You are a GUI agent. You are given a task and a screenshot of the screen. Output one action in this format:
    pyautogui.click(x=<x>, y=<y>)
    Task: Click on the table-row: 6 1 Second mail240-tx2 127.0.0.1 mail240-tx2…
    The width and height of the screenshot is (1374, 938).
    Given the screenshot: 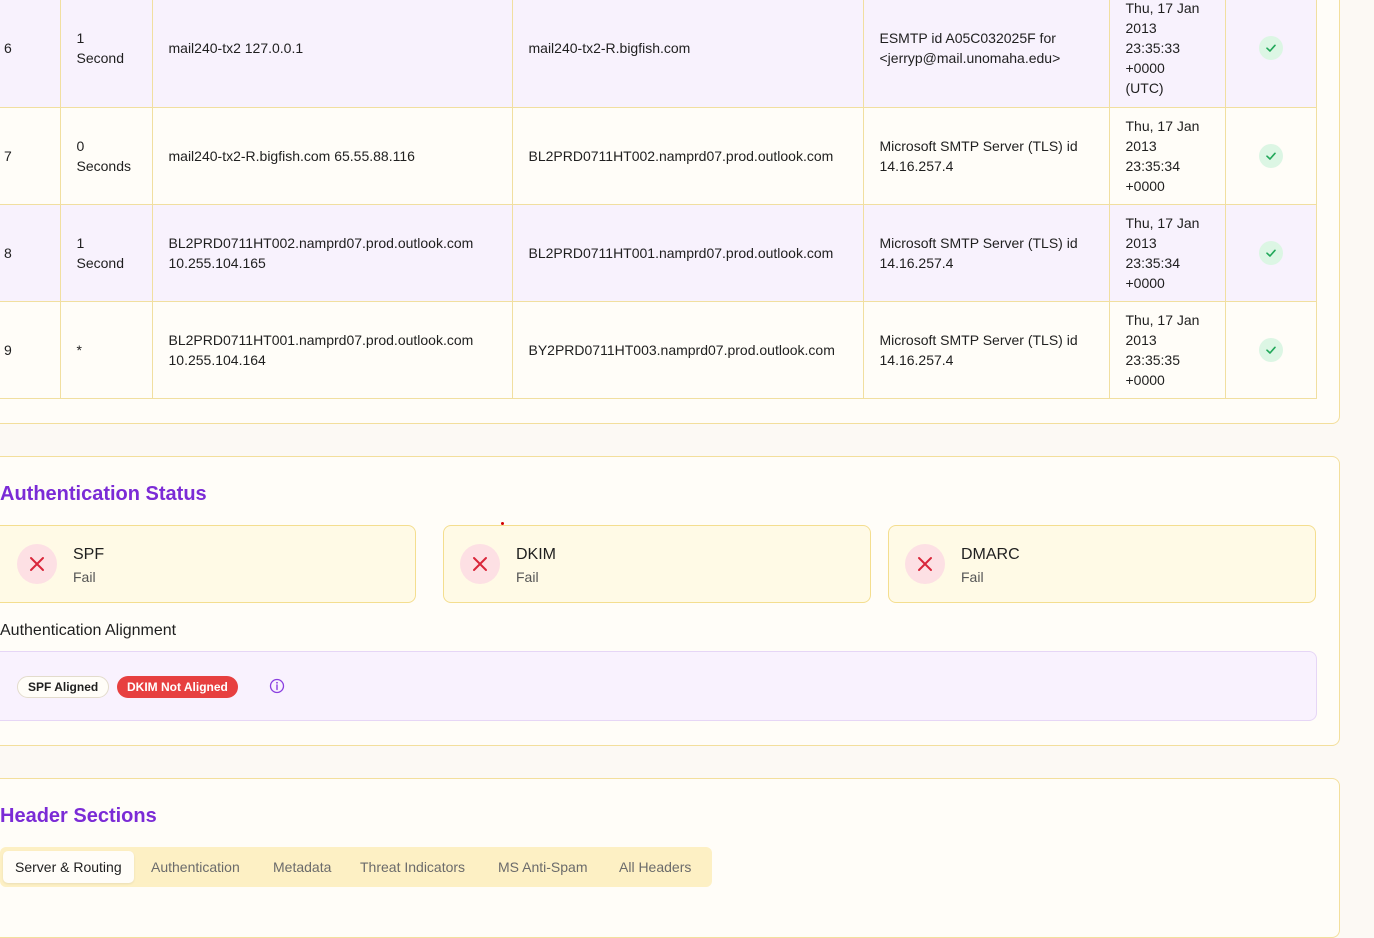 What is the action you would take?
    pyautogui.click(x=658, y=54)
    